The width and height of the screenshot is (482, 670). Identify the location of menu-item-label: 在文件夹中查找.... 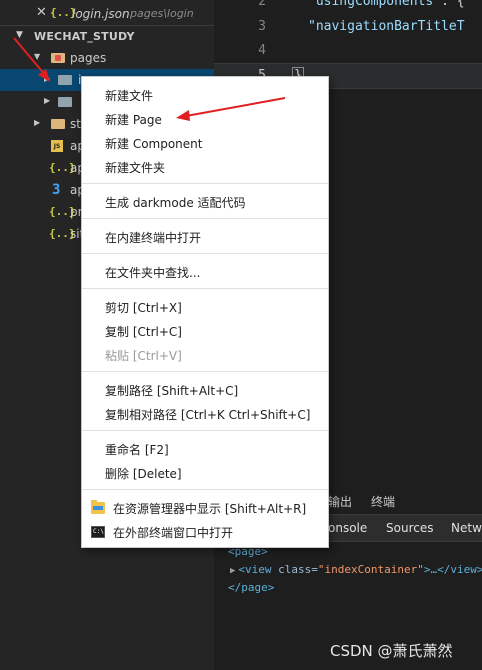
(153, 273).